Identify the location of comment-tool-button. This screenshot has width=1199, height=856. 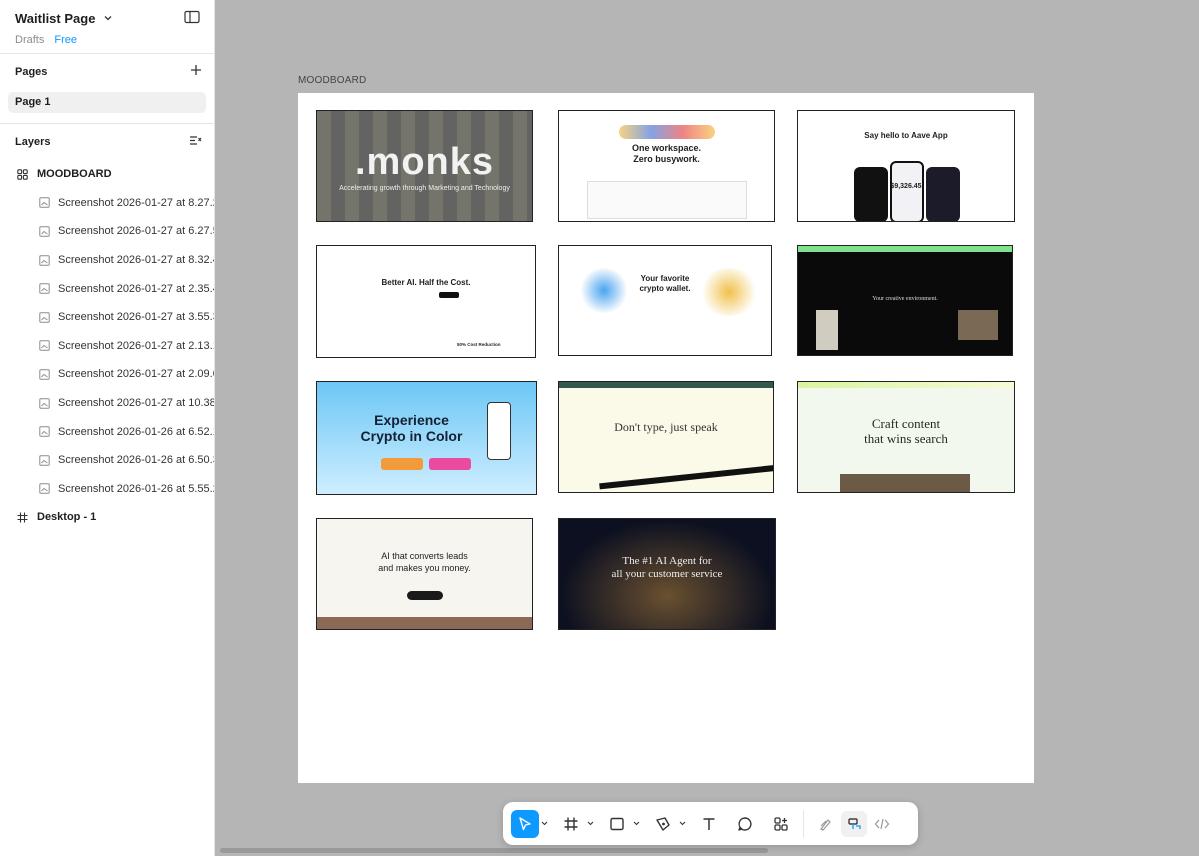
(745, 824).